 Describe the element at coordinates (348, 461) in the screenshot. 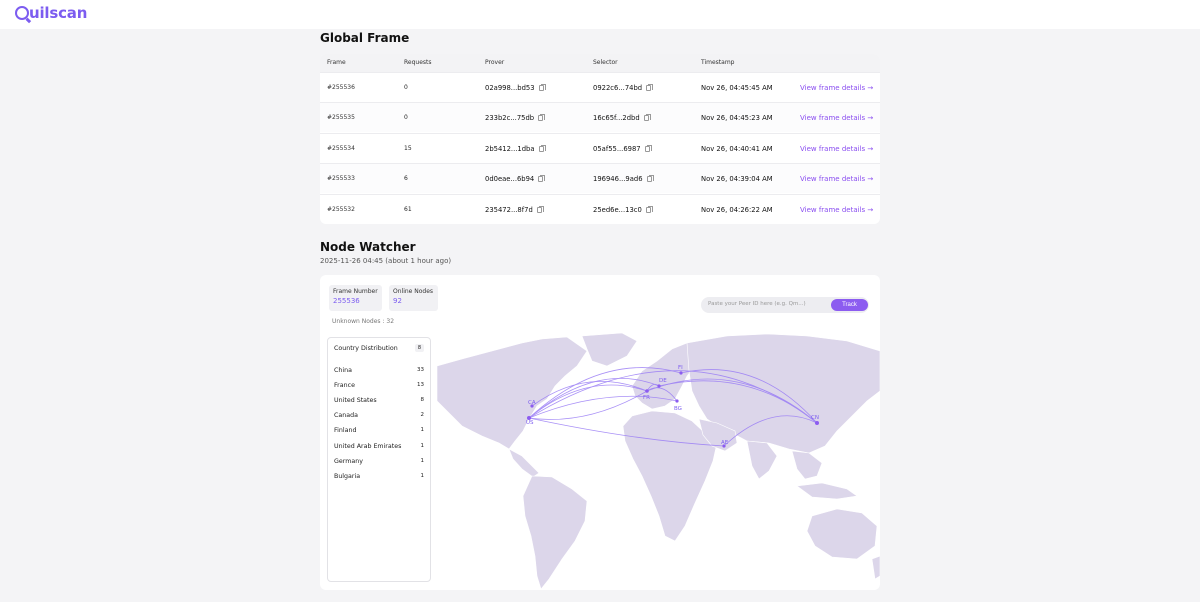

I see `country-name: Germany` at that location.